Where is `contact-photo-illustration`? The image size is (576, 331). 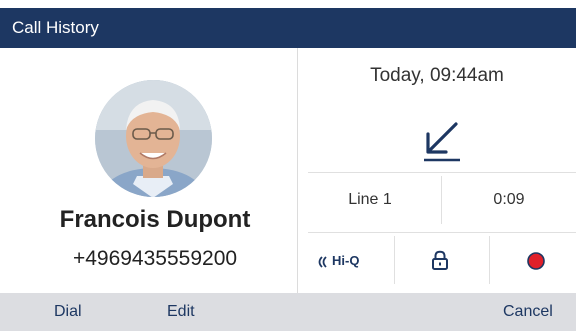 contact-photo-illustration is located at coordinates (153, 138).